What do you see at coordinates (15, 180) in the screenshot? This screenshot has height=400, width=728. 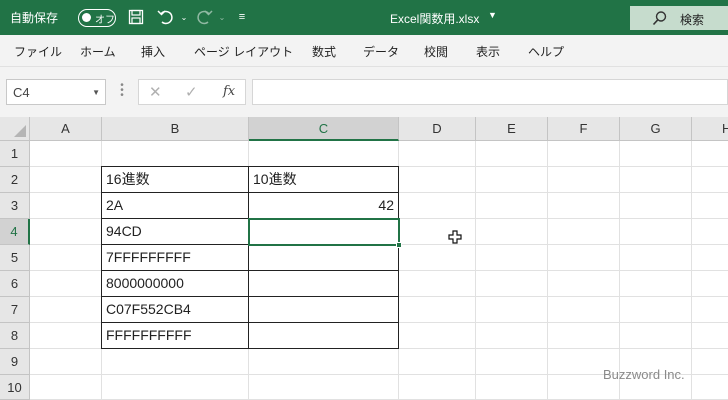 I see `row-header-2: 2` at bounding box center [15, 180].